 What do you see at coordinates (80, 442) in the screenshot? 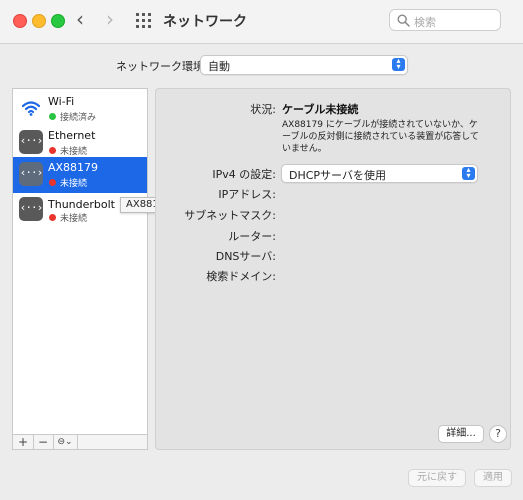
I see `service-list-toolbar: + − ⊖⌄` at bounding box center [80, 442].